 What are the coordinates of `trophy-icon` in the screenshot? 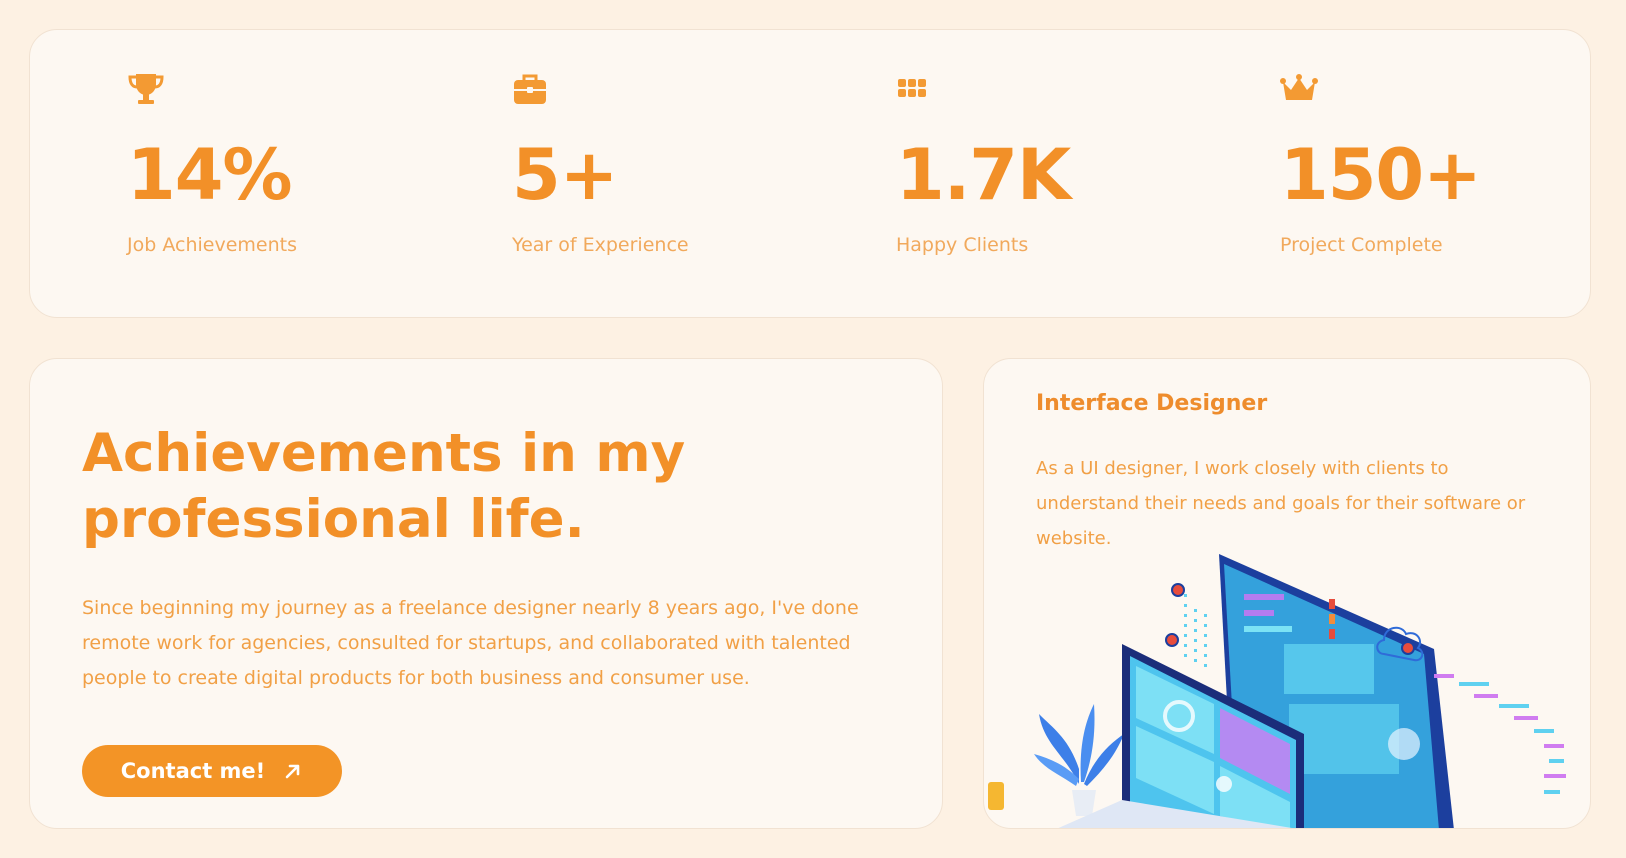 It's located at (147, 89).